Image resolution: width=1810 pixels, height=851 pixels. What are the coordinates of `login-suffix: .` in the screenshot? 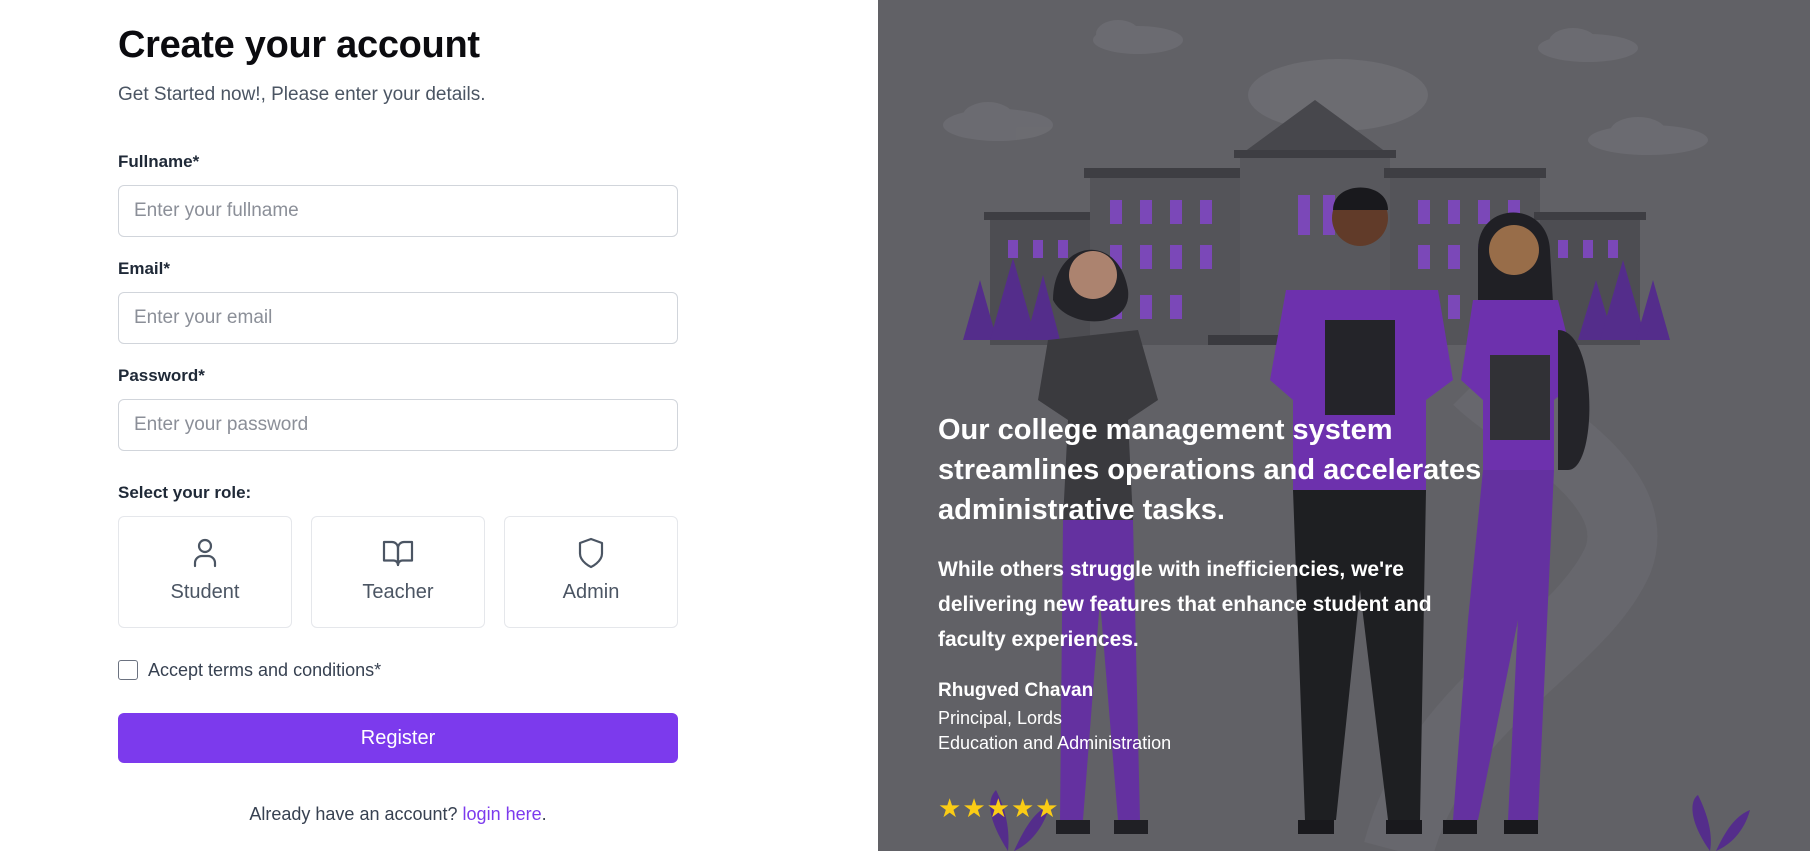 It's located at (544, 814).